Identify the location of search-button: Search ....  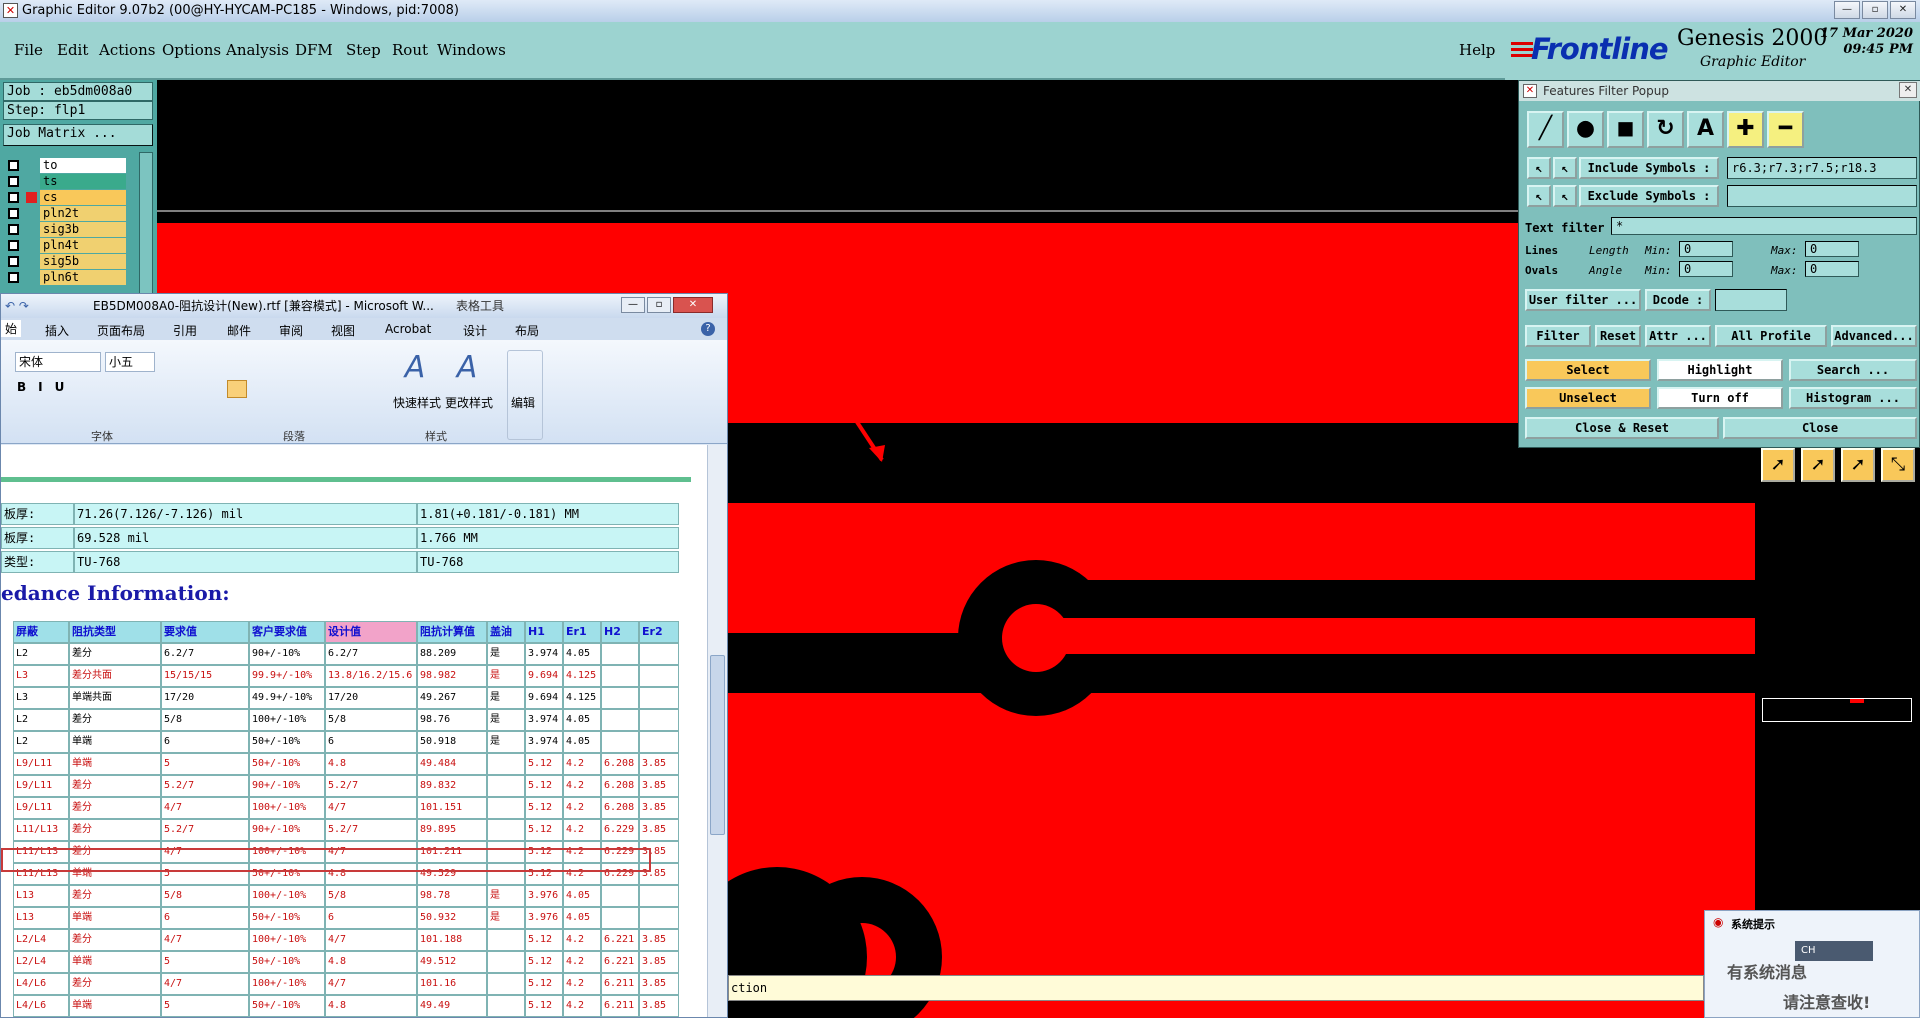
(1853, 370).